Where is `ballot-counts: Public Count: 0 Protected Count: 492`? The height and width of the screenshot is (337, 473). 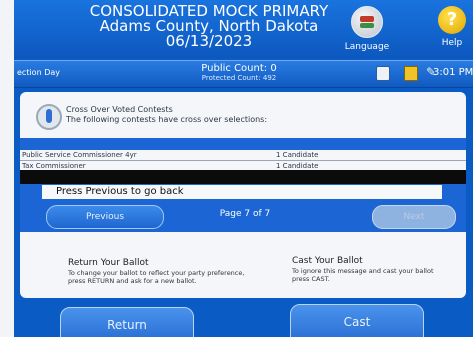 ballot-counts: Public Count: 0 Protected Count: 492 is located at coordinates (239, 73).